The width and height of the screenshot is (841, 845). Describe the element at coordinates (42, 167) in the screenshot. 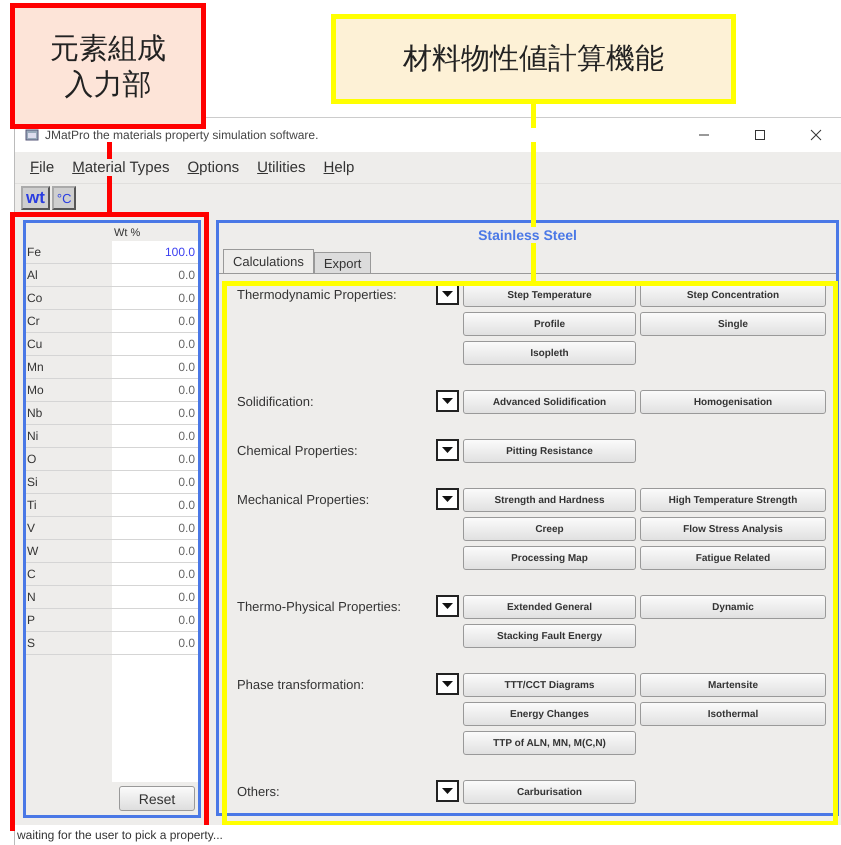

I see `menu-item: File` at that location.